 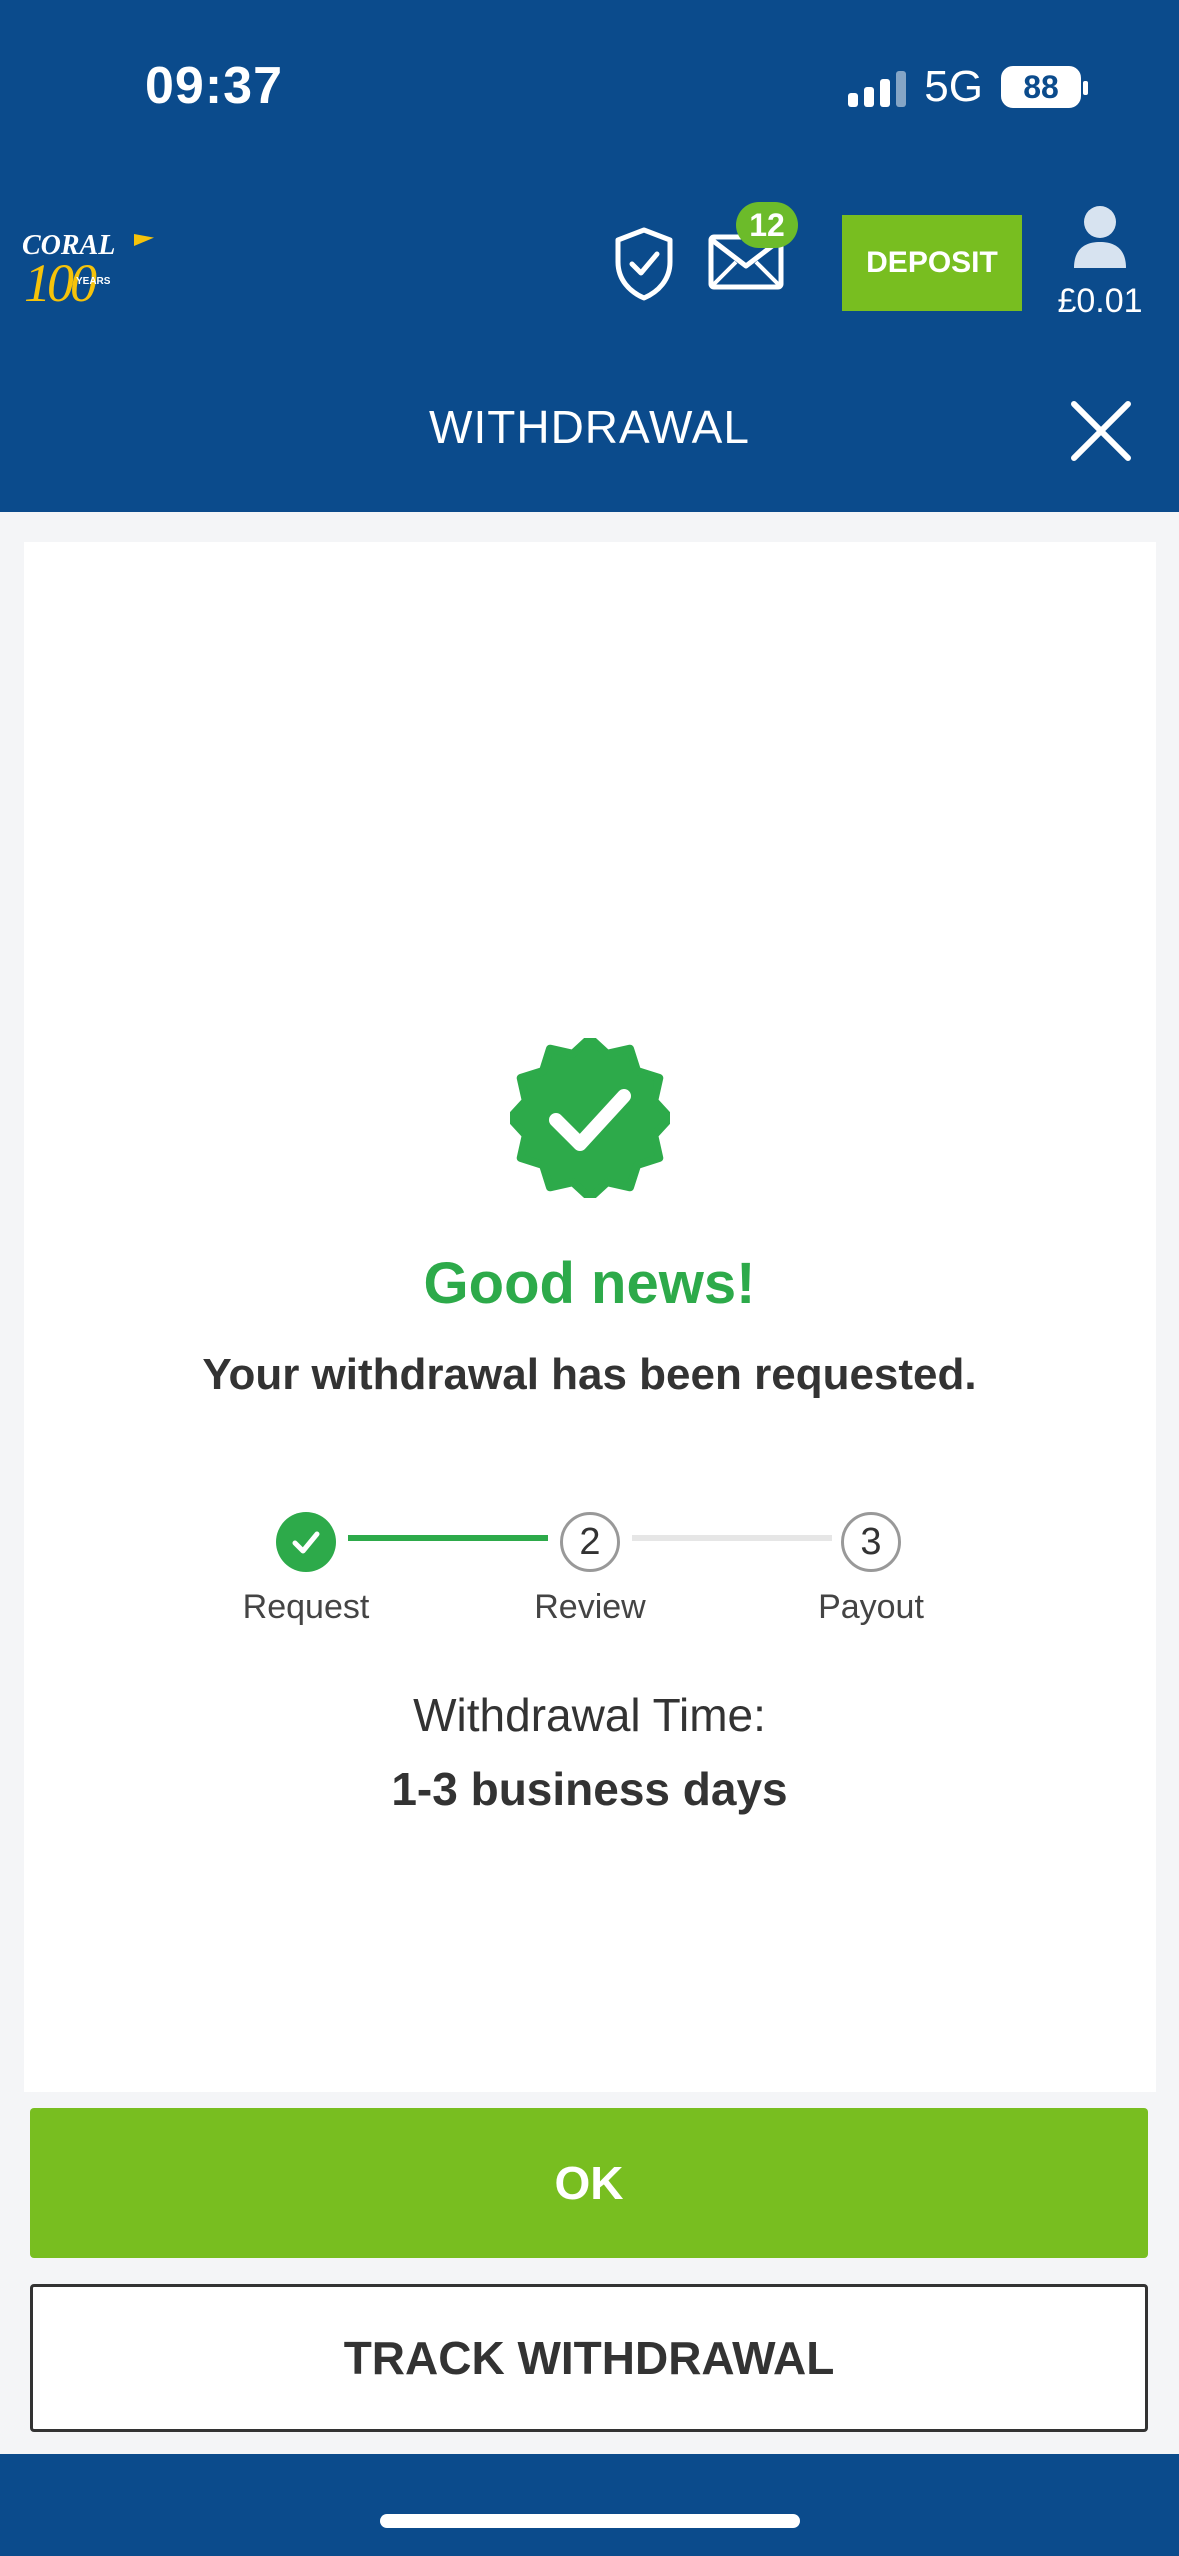 I want to click on status-indicators: 5G 88, so click(x=968, y=87).